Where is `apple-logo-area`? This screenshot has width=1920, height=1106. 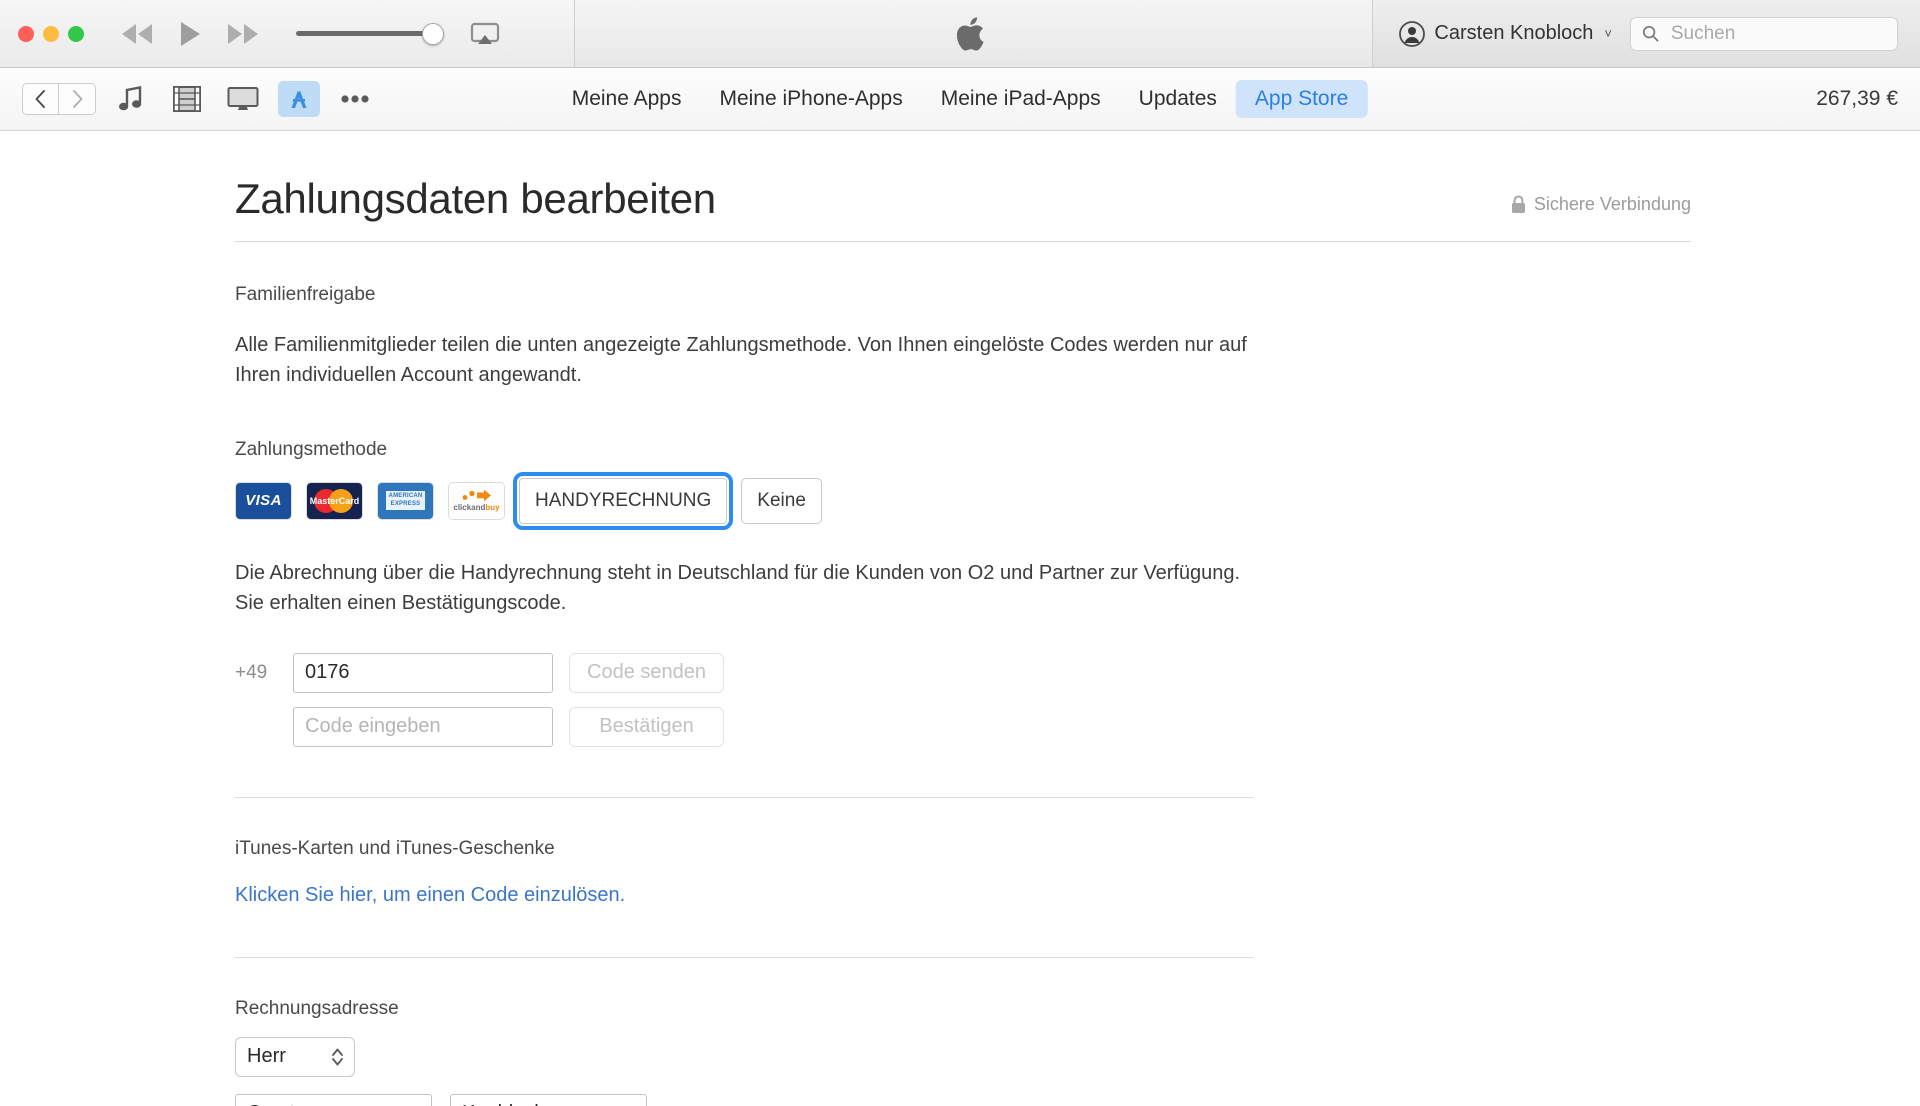
apple-logo-area is located at coordinates (974, 33).